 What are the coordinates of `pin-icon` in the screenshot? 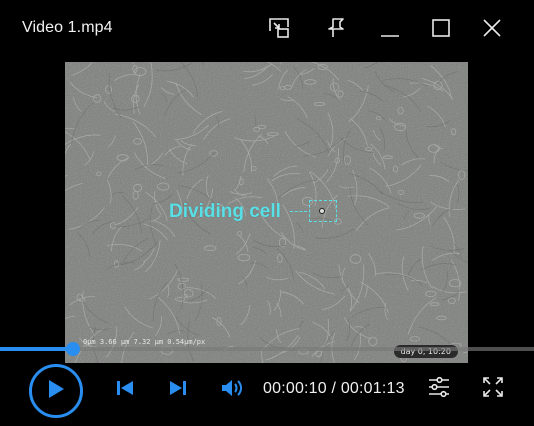 It's located at (336, 28).